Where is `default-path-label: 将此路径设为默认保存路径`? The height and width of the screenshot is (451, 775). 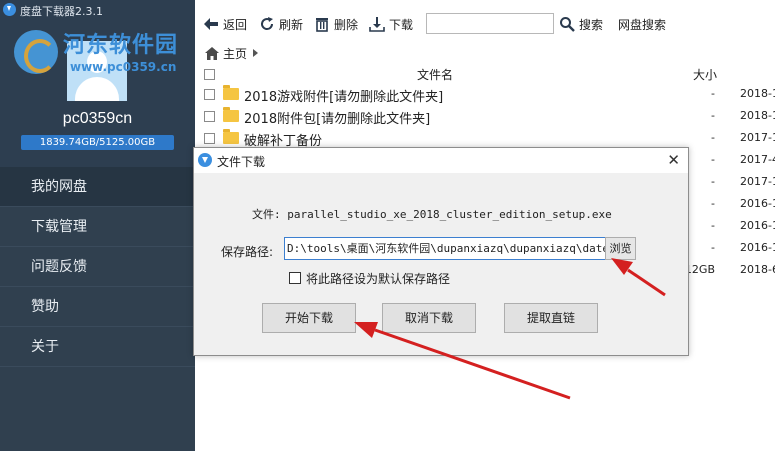 default-path-label: 将此路径设为默认保存路径 is located at coordinates (378, 278).